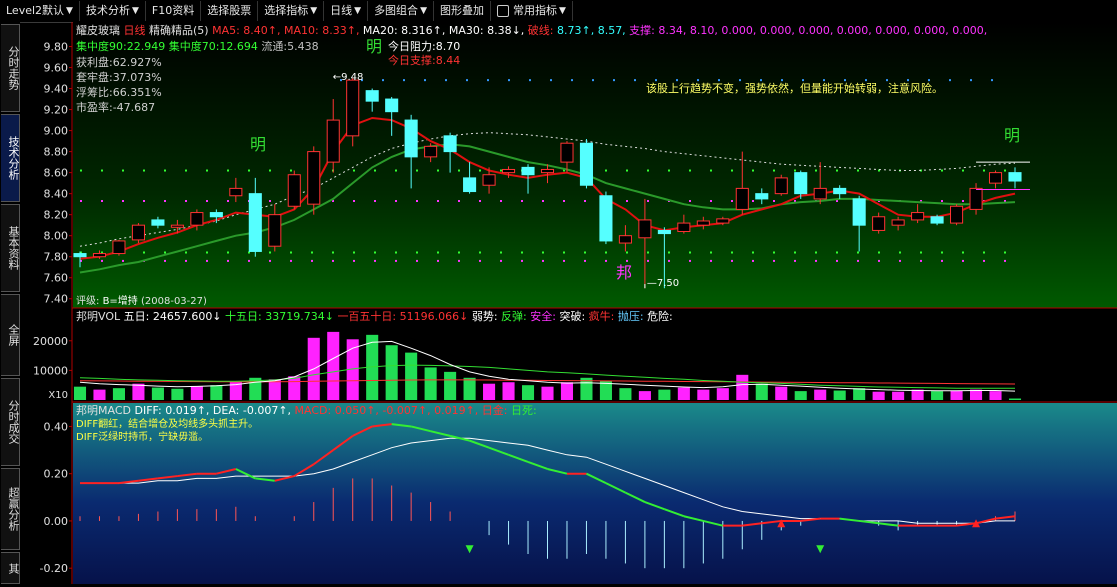 The image size is (1117, 587). What do you see at coordinates (396, 10) in the screenshot?
I see `toolbar-label: 多图组合` at bounding box center [396, 10].